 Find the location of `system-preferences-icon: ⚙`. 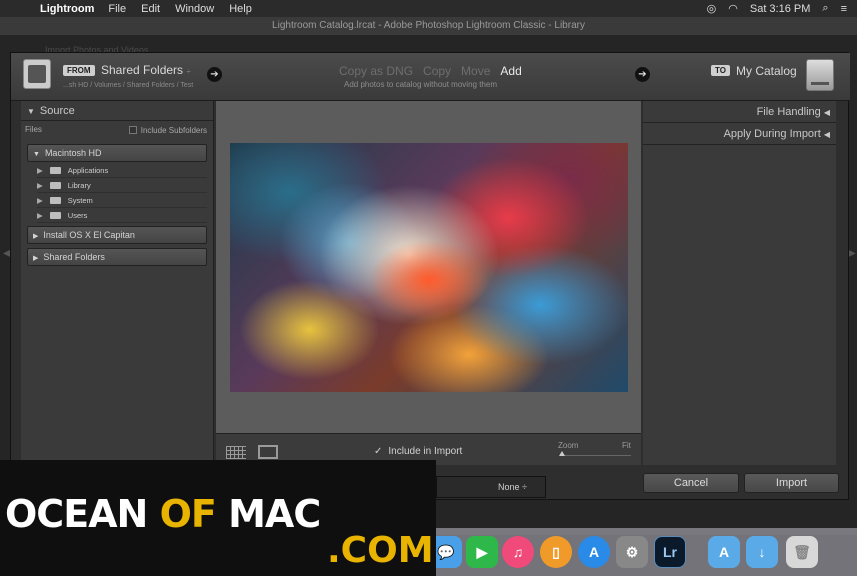

system-preferences-icon: ⚙ is located at coordinates (632, 552).